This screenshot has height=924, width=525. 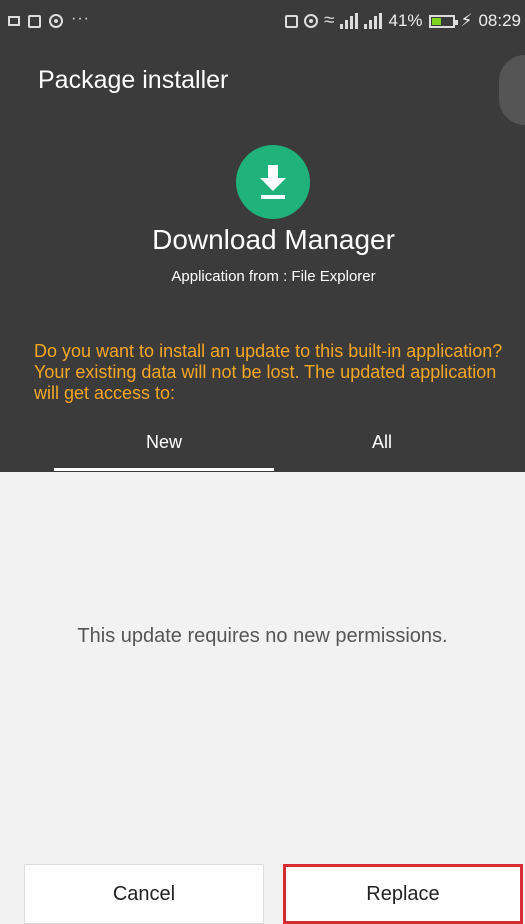 What do you see at coordinates (273, 239) in the screenshot?
I see `app-name: Download Manager` at bounding box center [273, 239].